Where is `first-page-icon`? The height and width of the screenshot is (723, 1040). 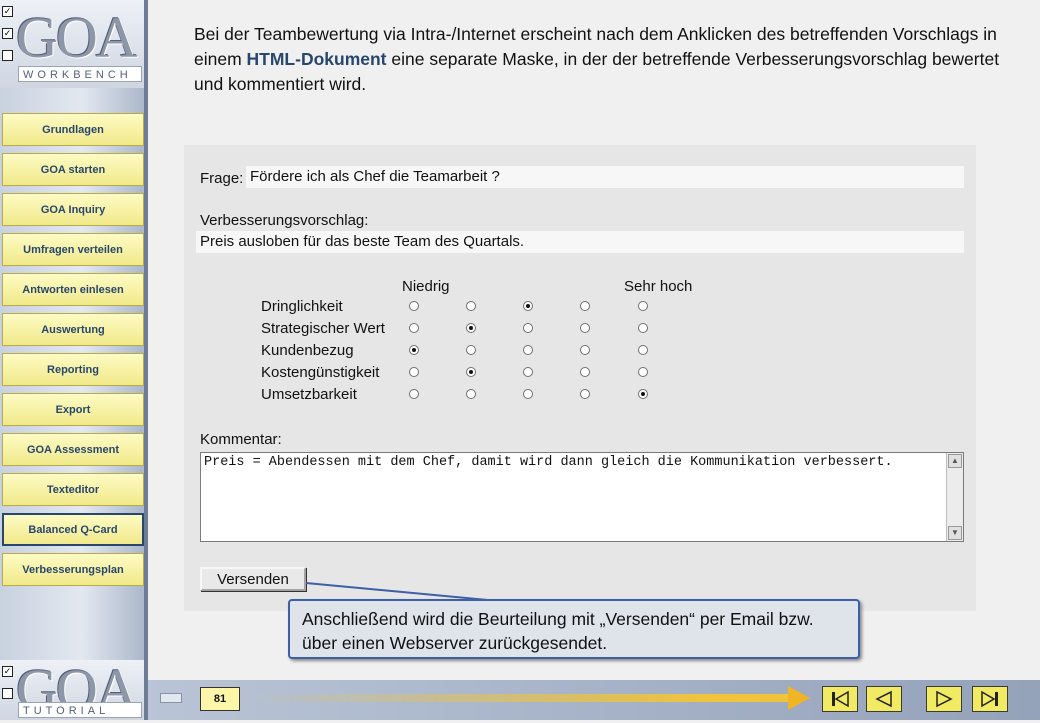 first-page-icon is located at coordinates (840, 699).